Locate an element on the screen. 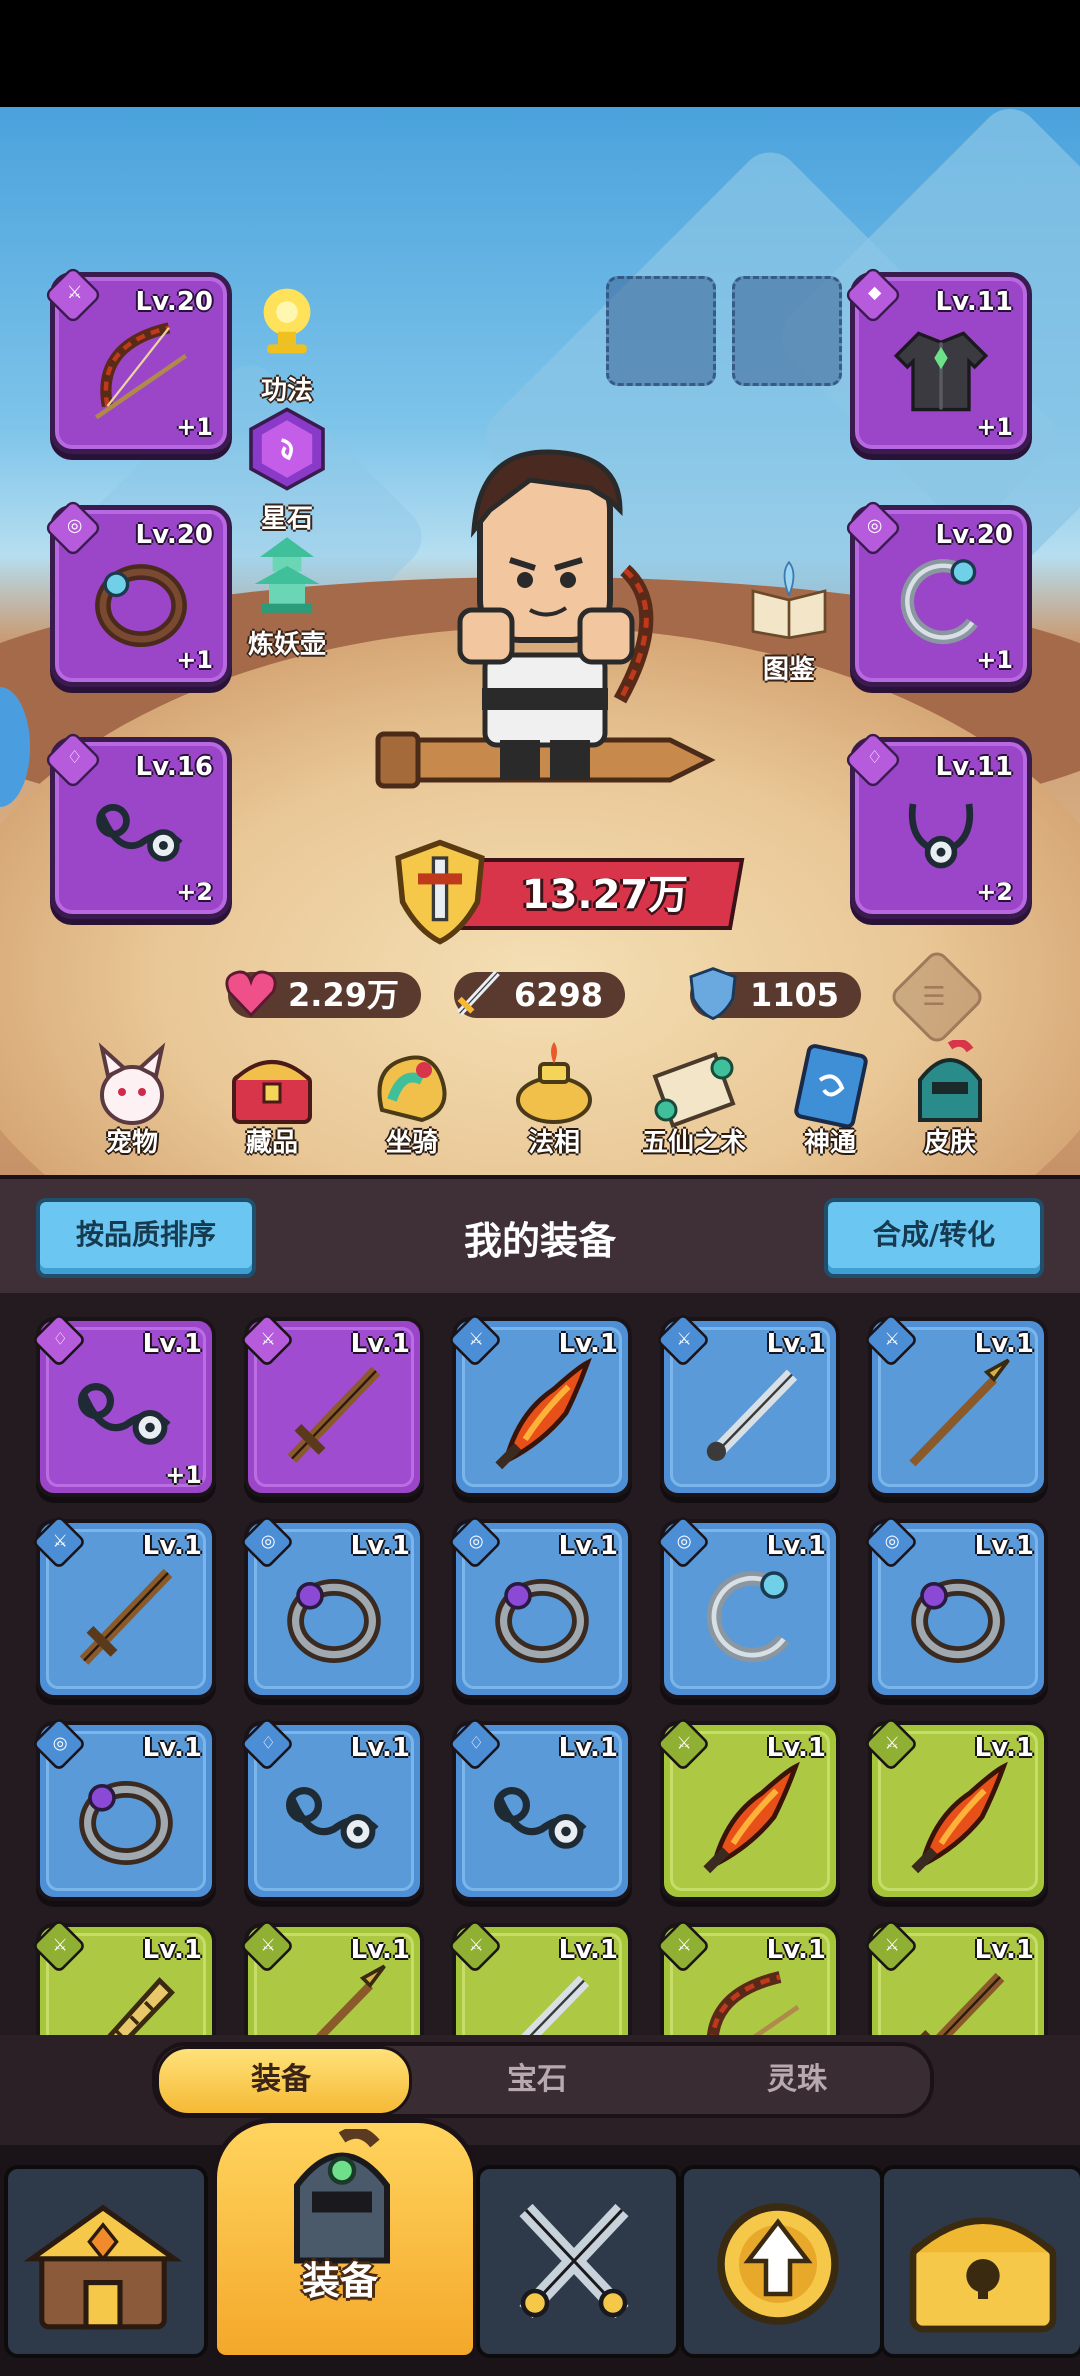 The image size is (1080, 2376). mount-icon is located at coordinates (412, 1089).